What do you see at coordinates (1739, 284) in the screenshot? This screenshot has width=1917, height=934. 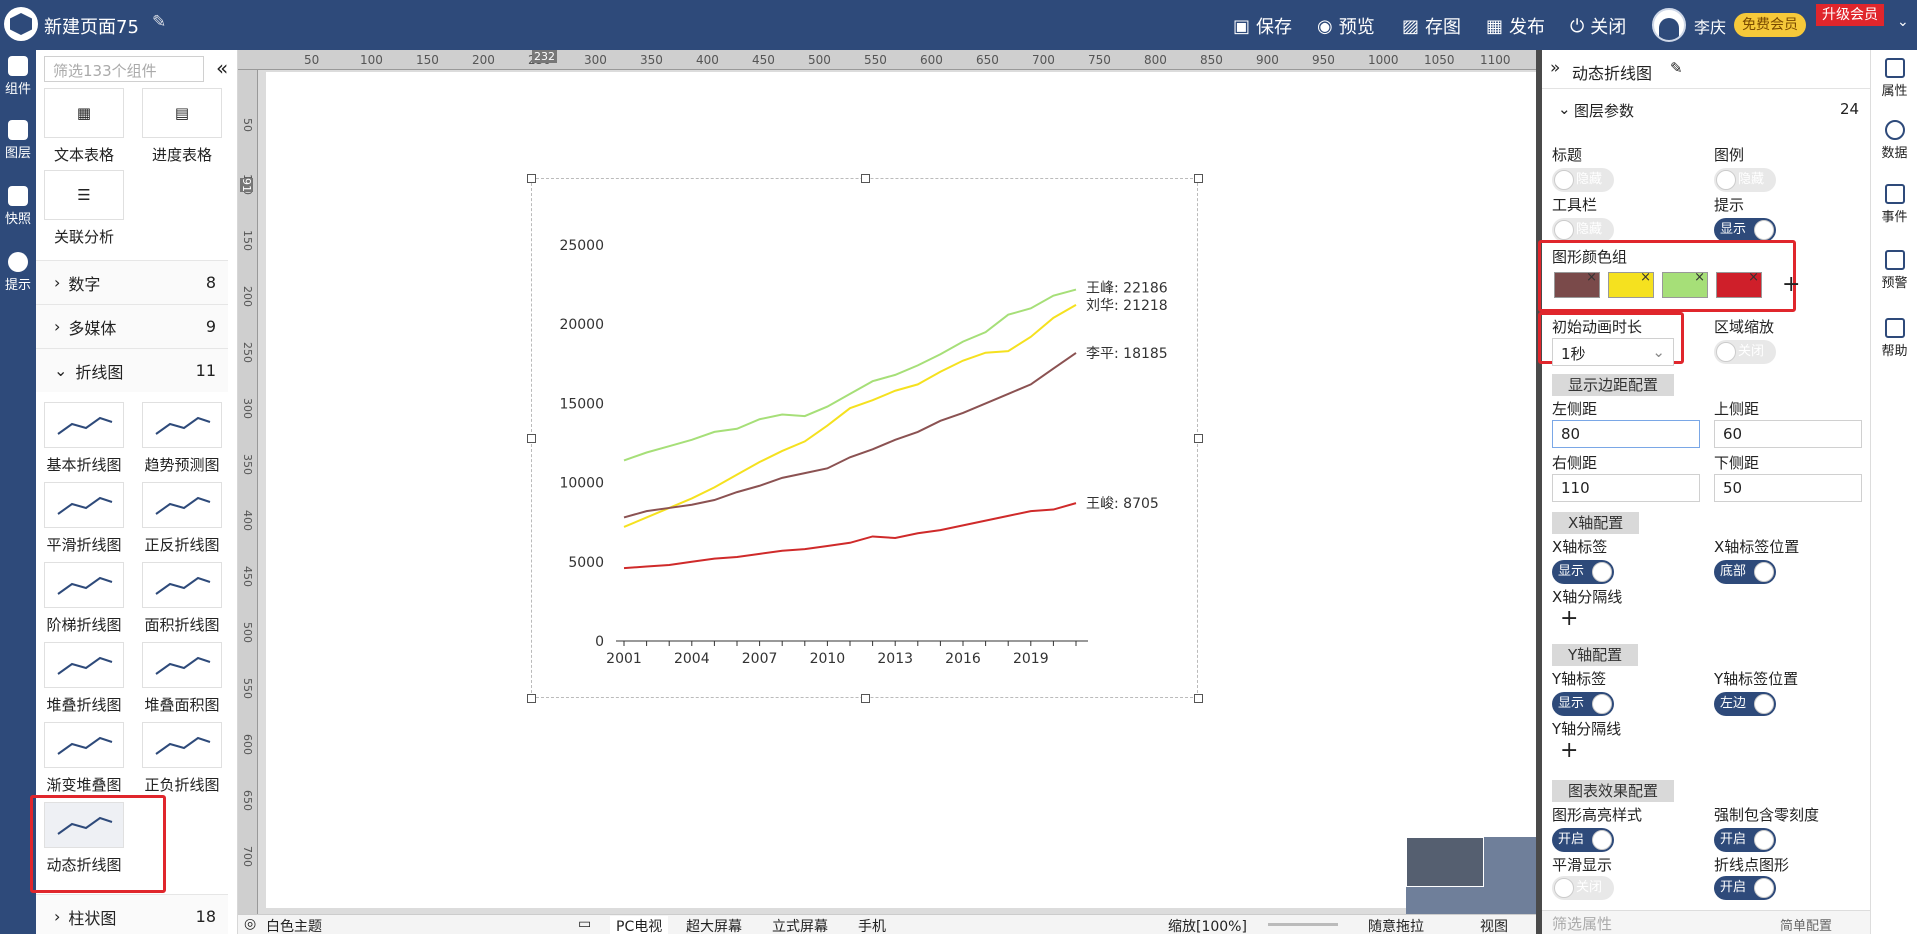 I see `color-swatch-4: ×` at bounding box center [1739, 284].